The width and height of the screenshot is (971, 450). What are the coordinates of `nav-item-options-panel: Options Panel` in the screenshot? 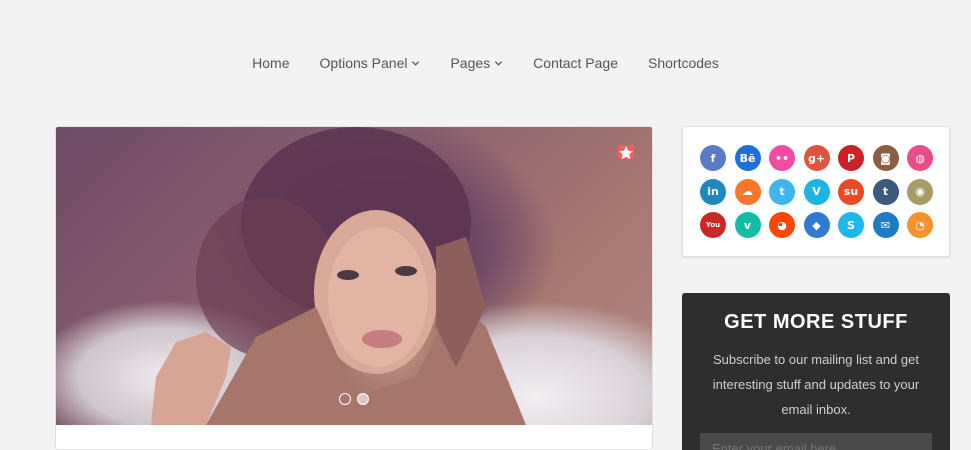 It's located at (370, 63).